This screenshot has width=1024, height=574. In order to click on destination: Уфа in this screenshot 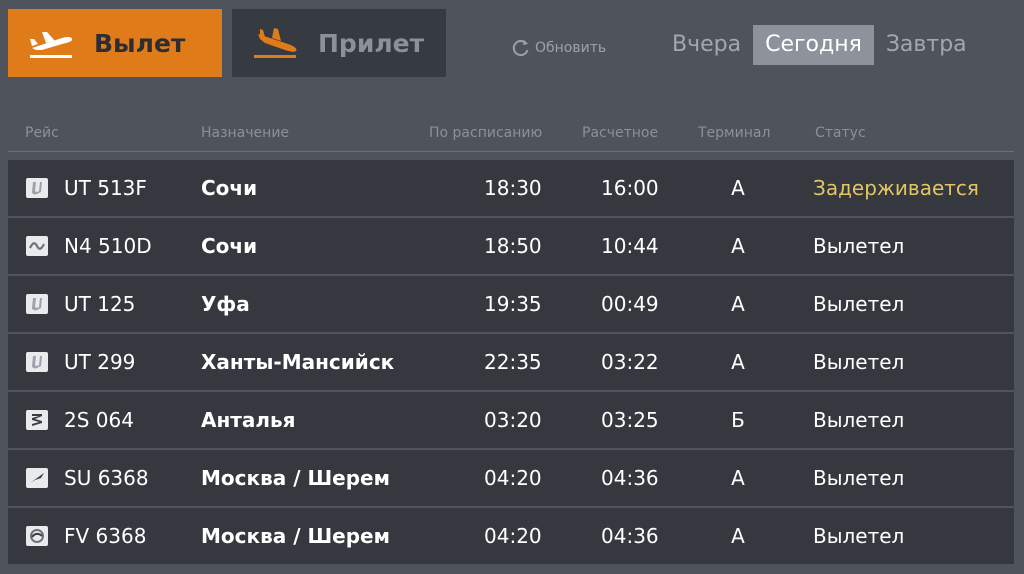, I will do `click(225, 304)`.